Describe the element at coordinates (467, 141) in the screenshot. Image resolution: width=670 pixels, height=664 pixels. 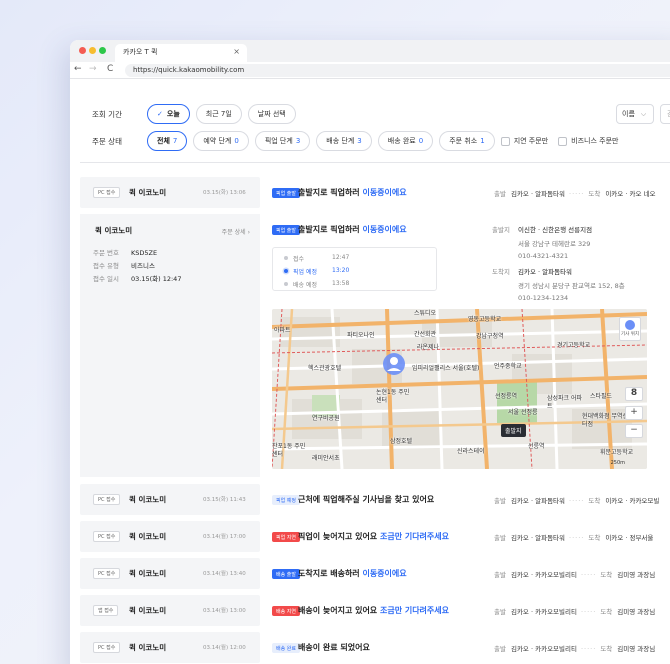
I see `status-cancel-button: 주문 취소 1` at that location.